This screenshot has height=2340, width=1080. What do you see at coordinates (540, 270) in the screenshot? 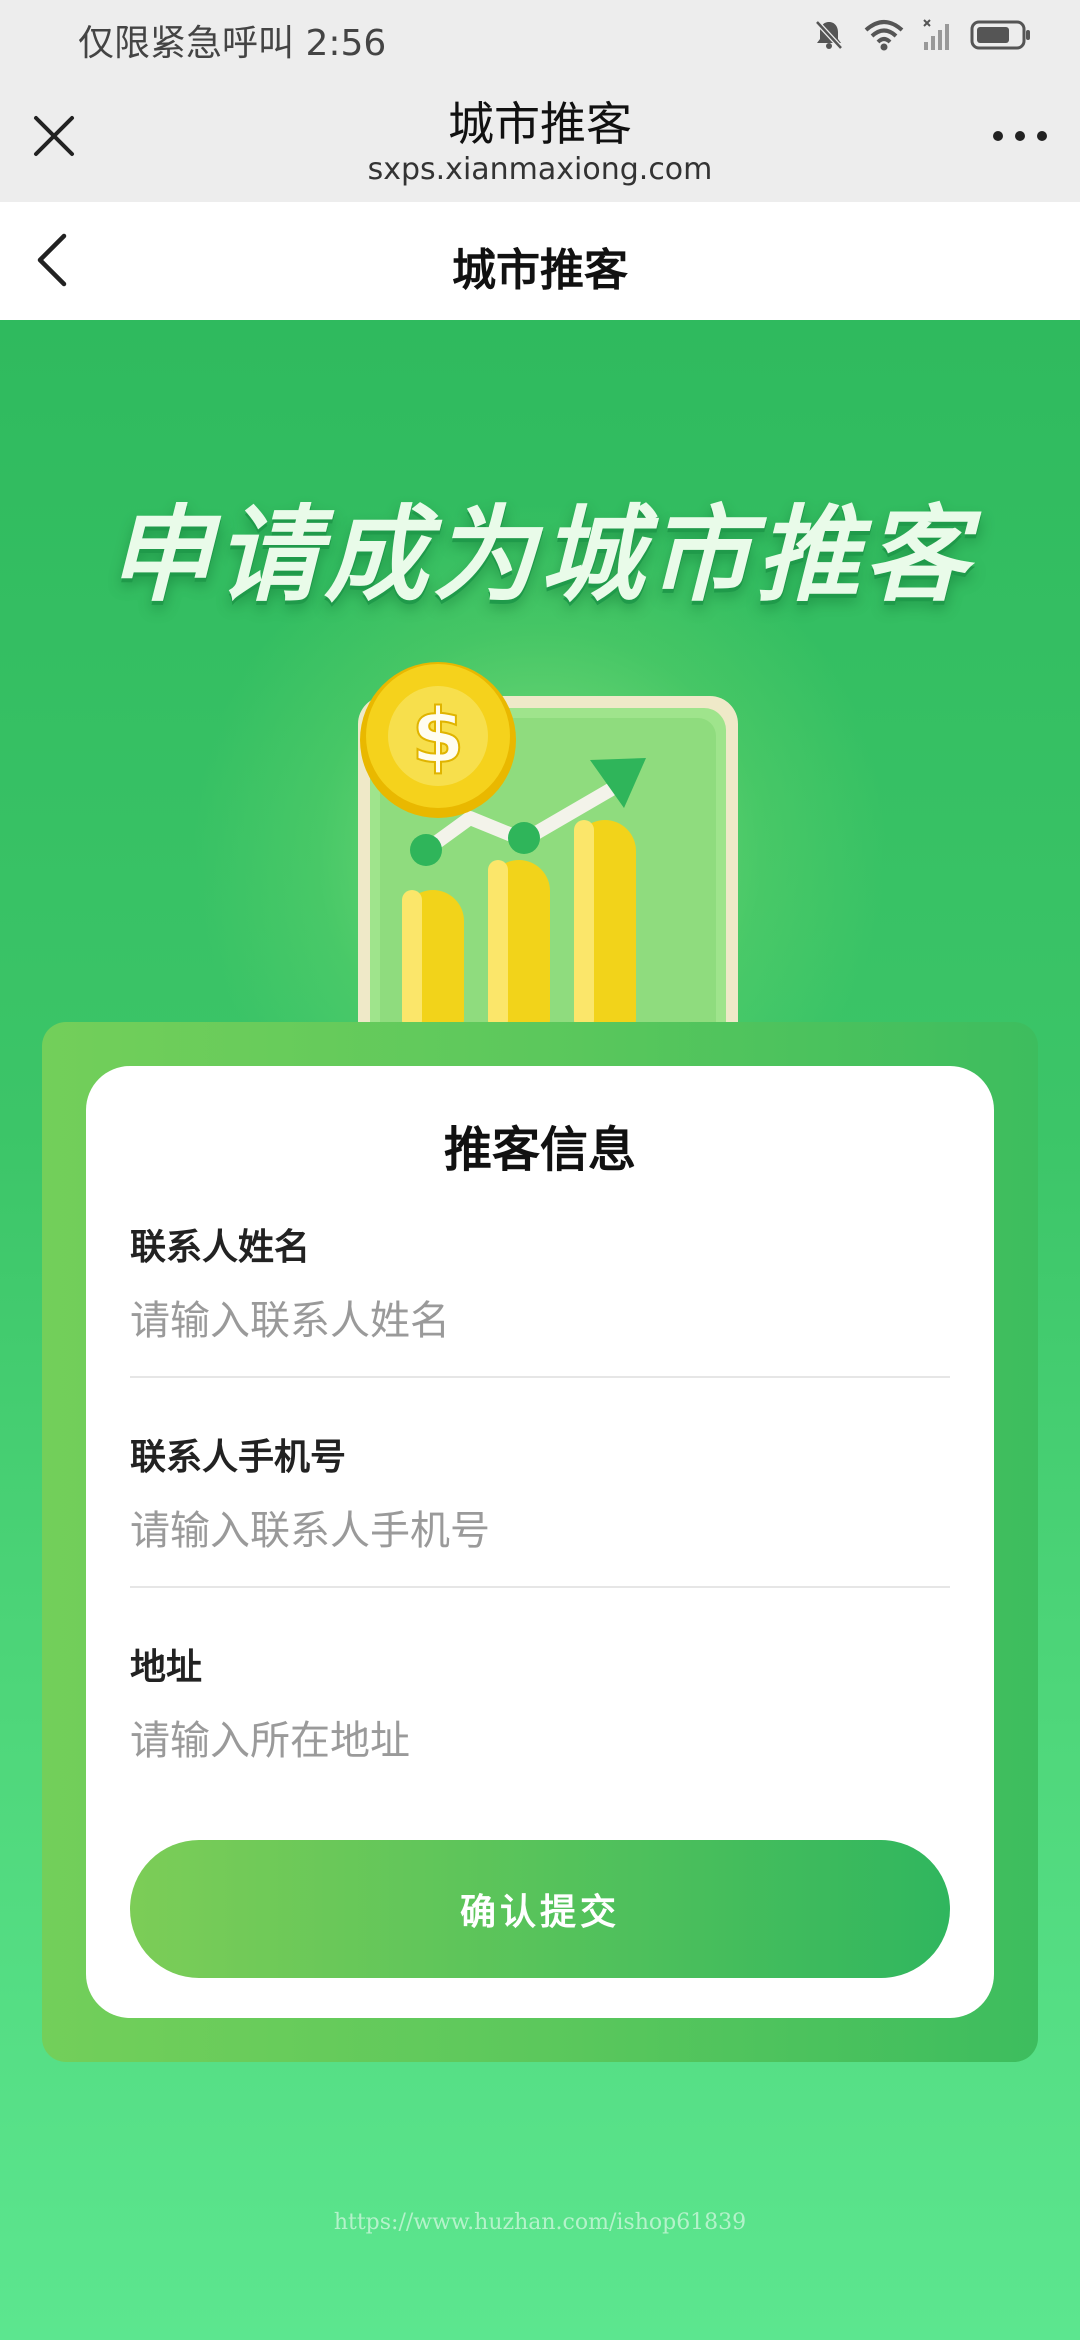
I see `page-title: 城市推客` at bounding box center [540, 270].